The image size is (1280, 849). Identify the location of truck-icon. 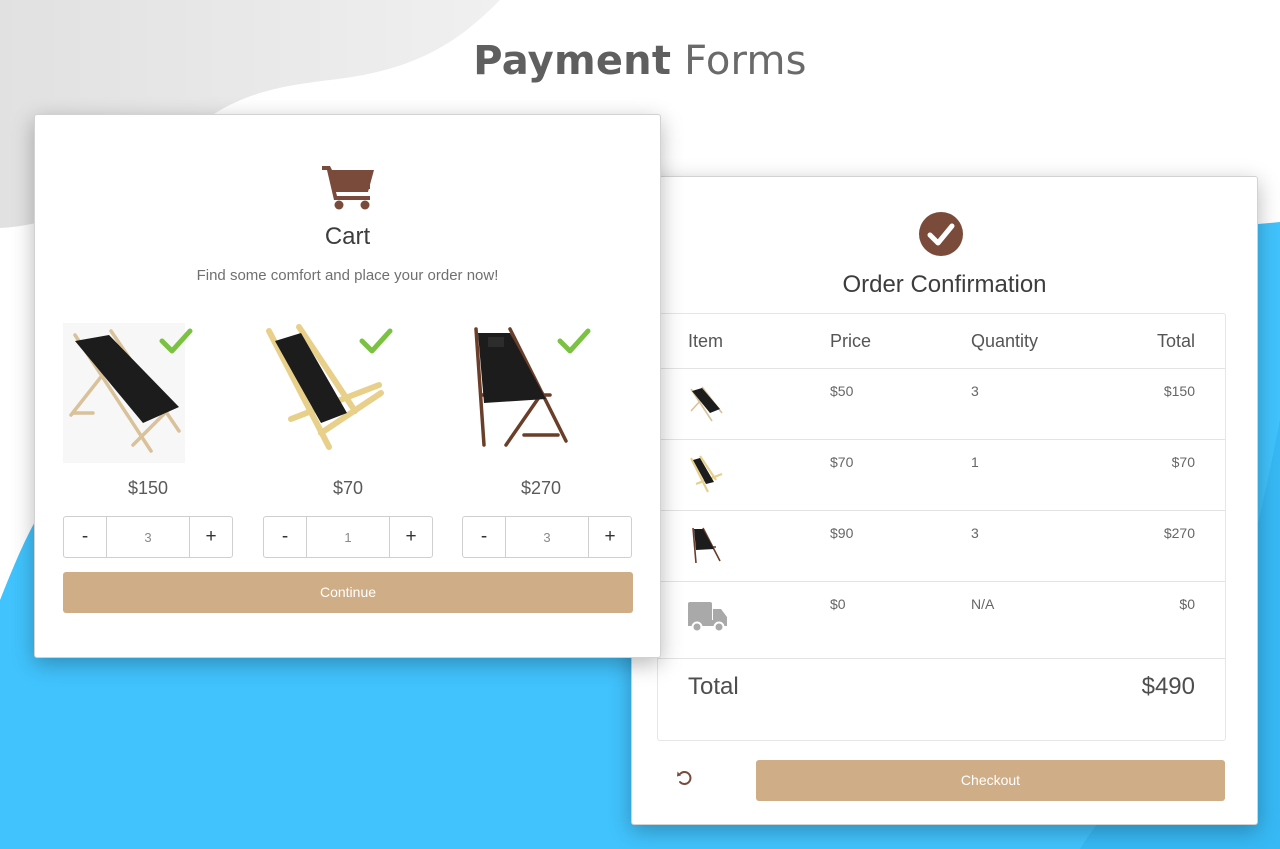
(707, 617).